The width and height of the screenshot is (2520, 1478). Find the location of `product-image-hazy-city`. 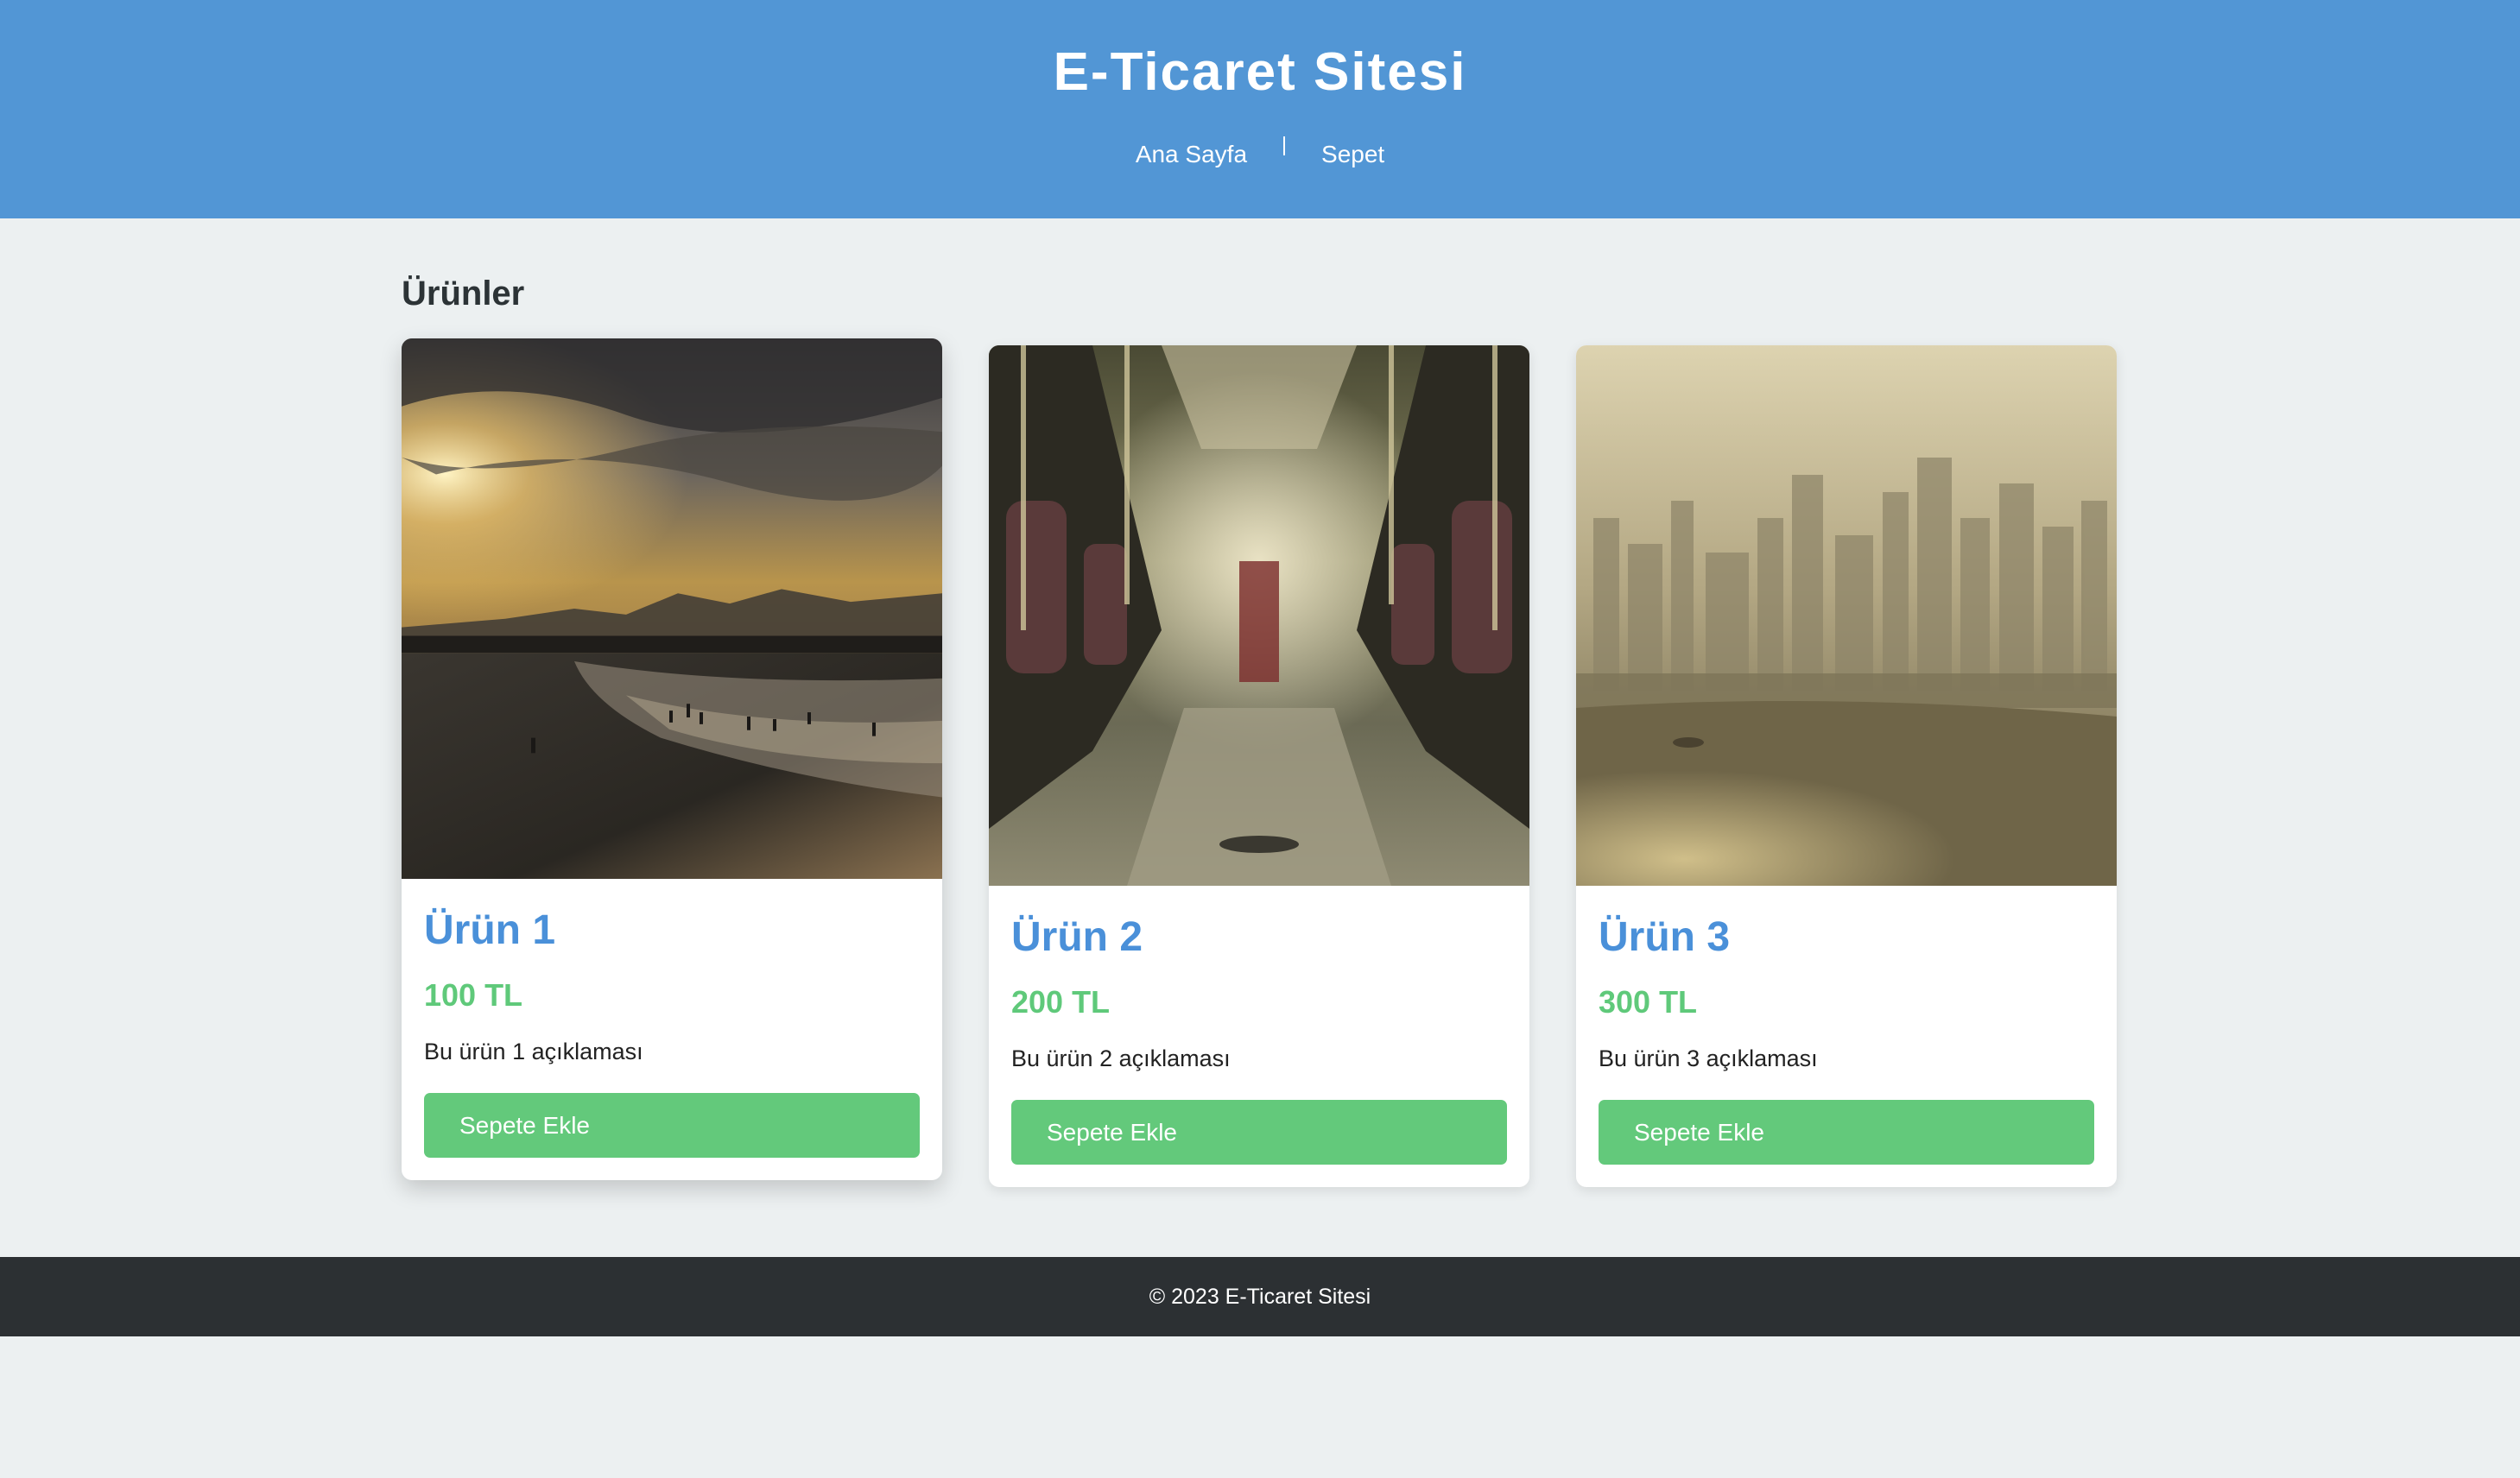

product-image-hazy-city is located at coordinates (1847, 615).